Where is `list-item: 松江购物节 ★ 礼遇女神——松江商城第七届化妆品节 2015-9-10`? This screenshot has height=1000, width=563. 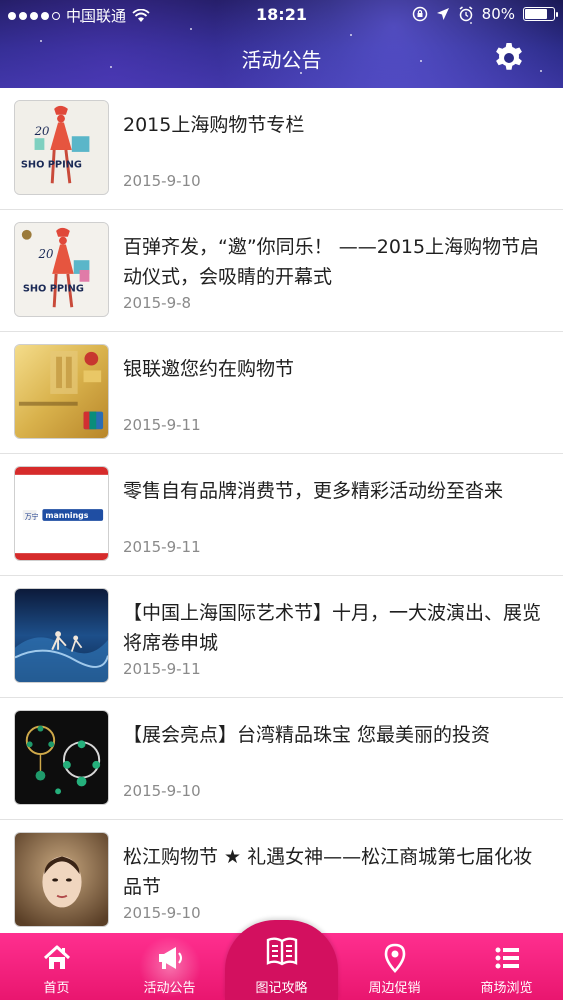
list-item: 松江购物节 ★ 礼遇女神——松江商城第七届化妆品节 2015-9-10 is located at coordinates (281, 876).